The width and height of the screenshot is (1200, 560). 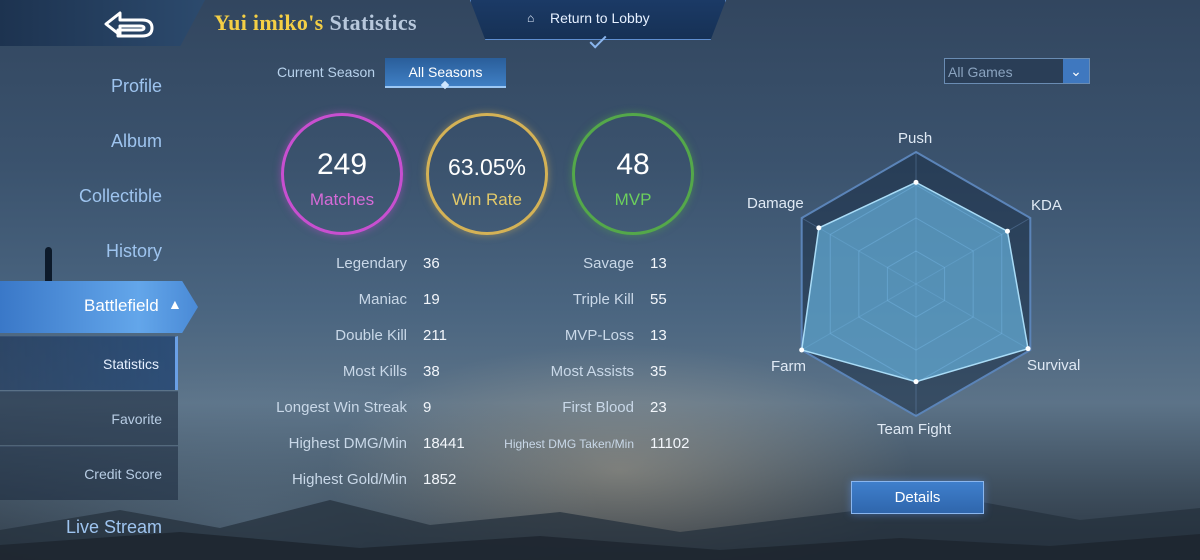 What do you see at coordinates (101, 196) in the screenshot?
I see `sidebar-item-collectible: Collectible` at bounding box center [101, 196].